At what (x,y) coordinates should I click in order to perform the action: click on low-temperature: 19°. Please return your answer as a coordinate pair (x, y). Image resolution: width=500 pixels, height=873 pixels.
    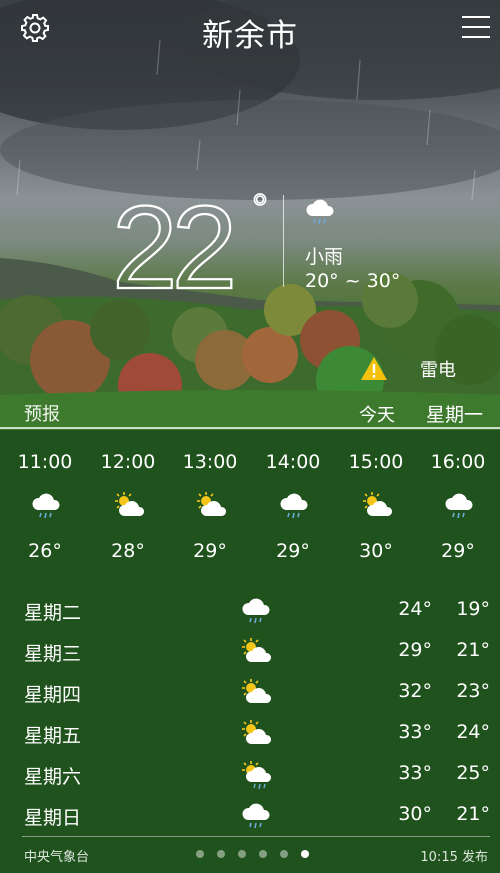
    Looking at the image, I should click on (473, 609).